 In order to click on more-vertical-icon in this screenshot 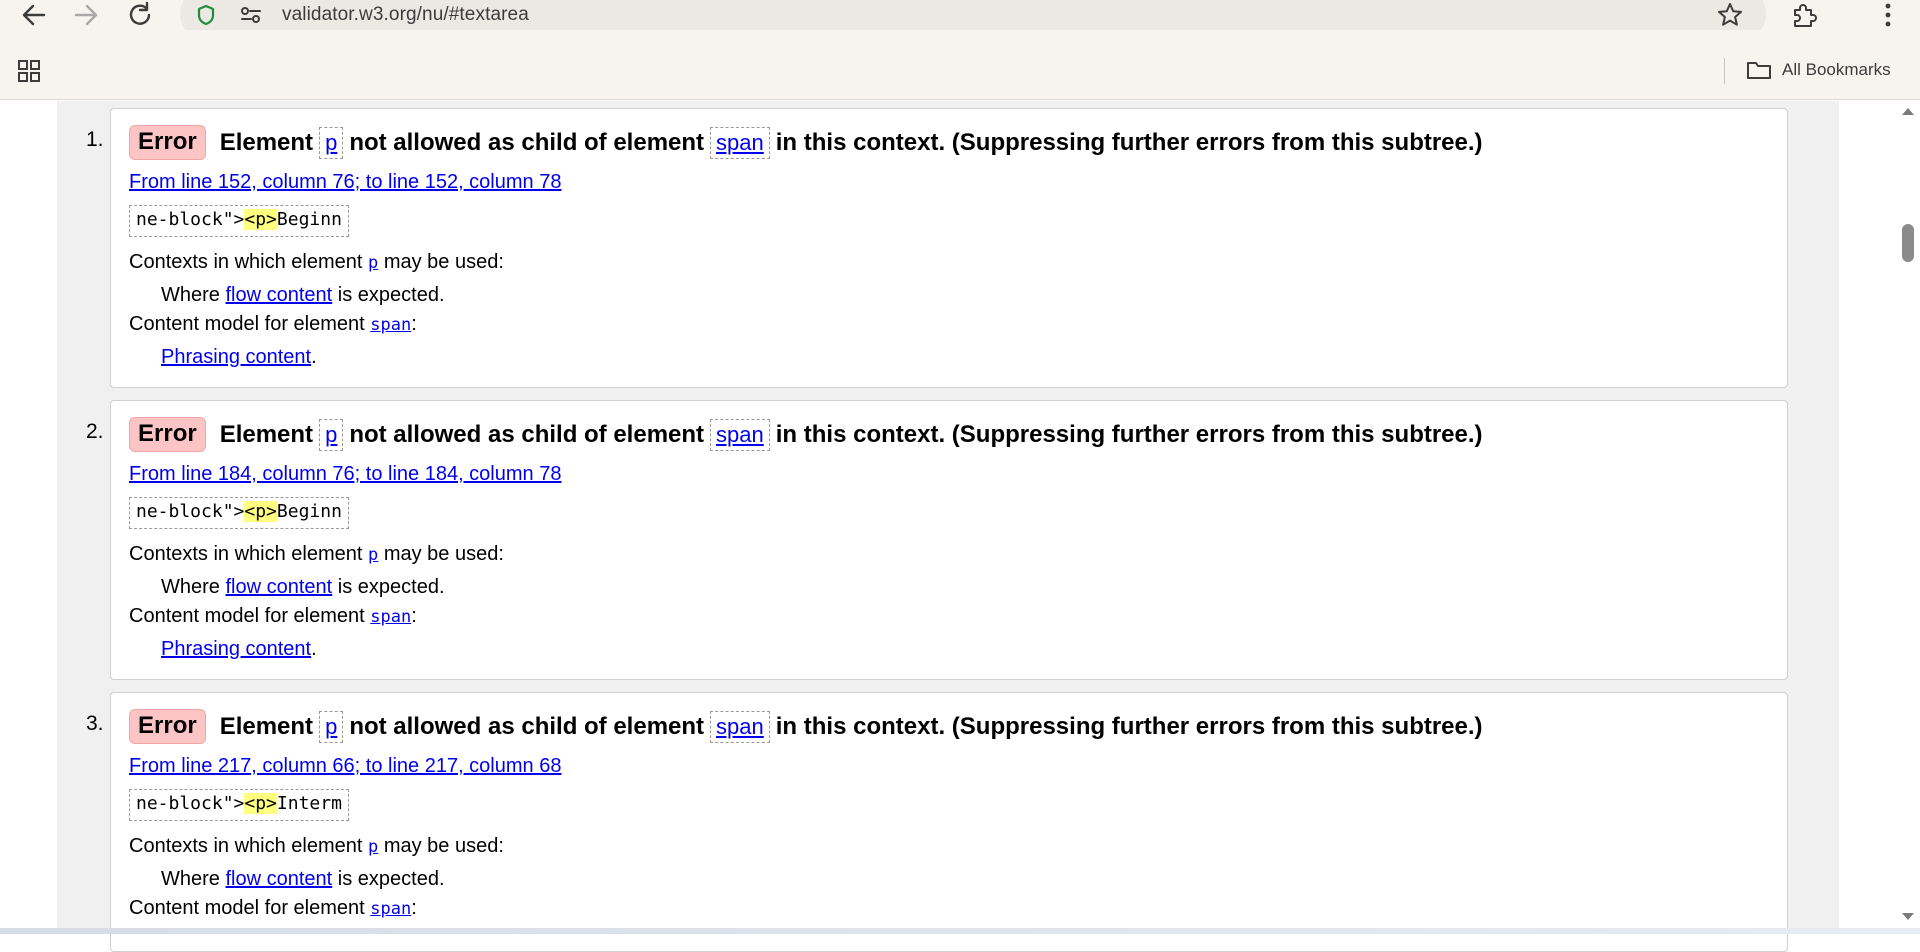, I will do `click(1888, 15)`.